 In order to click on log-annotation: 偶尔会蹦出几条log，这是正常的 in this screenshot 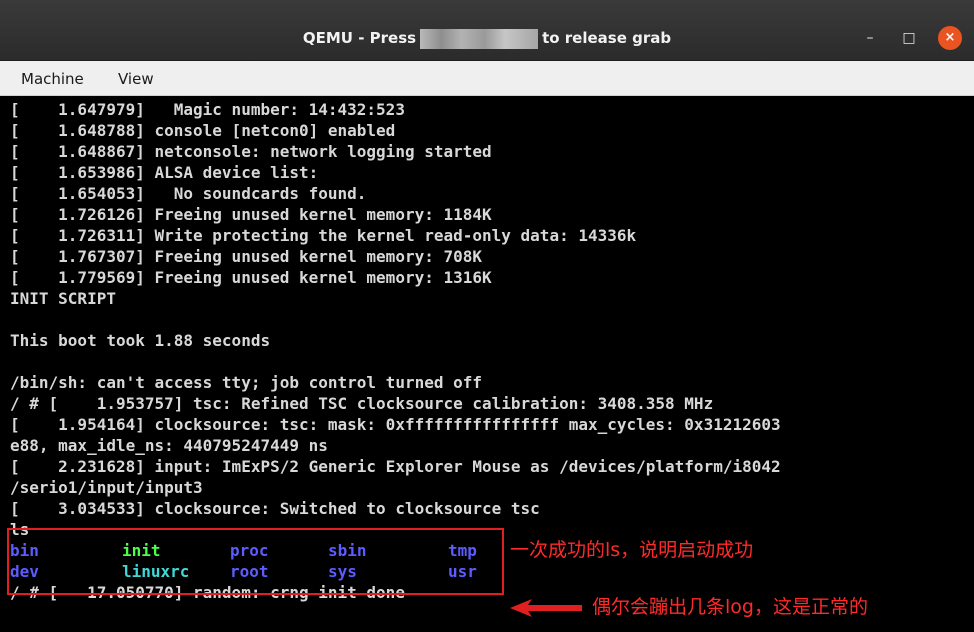, I will do `click(730, 607)`.